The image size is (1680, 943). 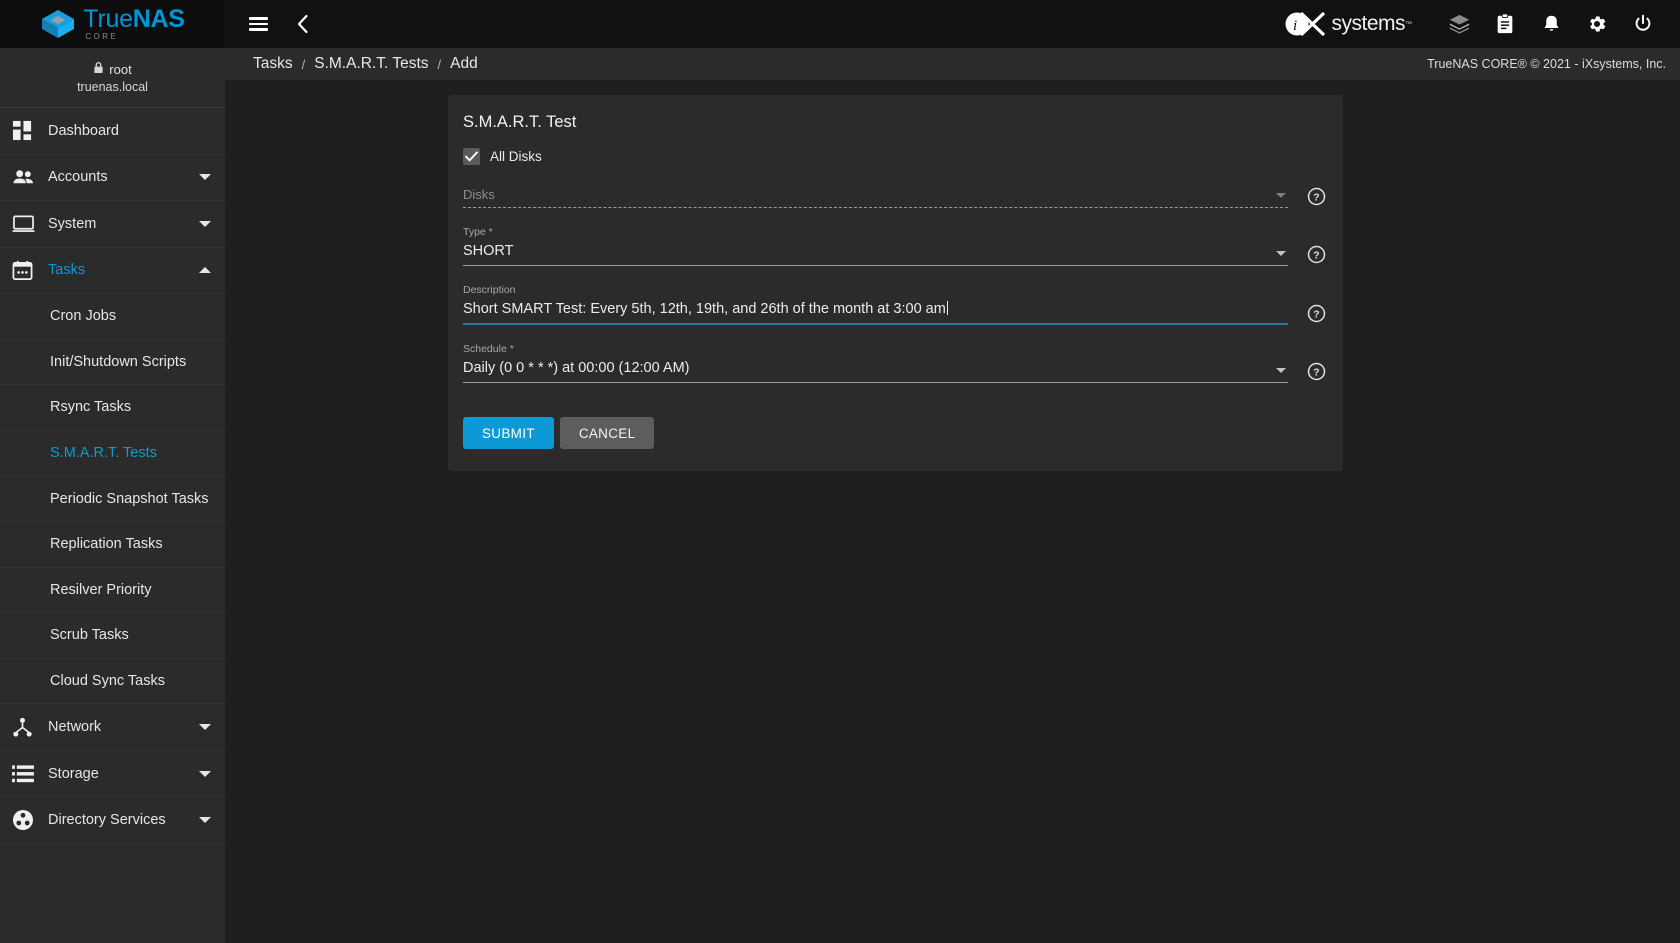 What do you see at coordinates (371, 64) in the screenshot?
I see `breadcrumb-item-smart-tests: S.M.A.R.T. Tests` at bounding box center [371, 64].